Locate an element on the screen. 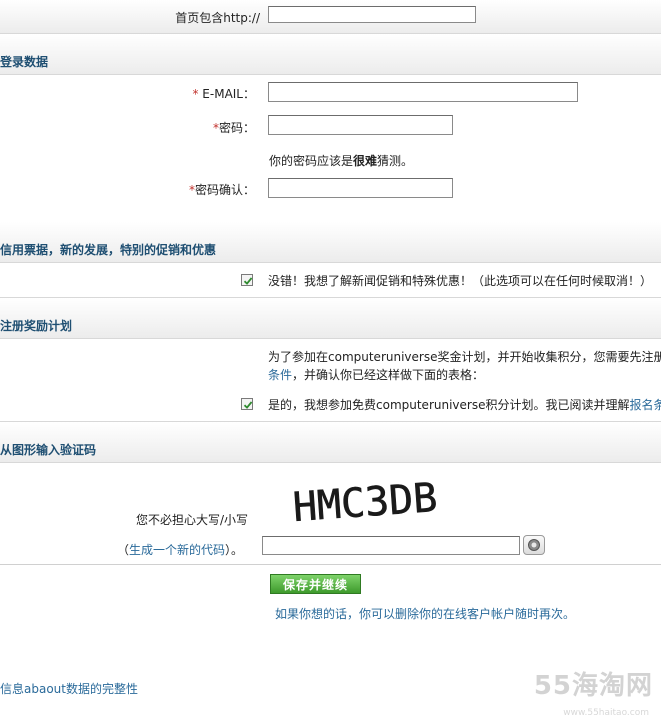 The image size is (661, 724). email-field is located at coordinates (423, 92).